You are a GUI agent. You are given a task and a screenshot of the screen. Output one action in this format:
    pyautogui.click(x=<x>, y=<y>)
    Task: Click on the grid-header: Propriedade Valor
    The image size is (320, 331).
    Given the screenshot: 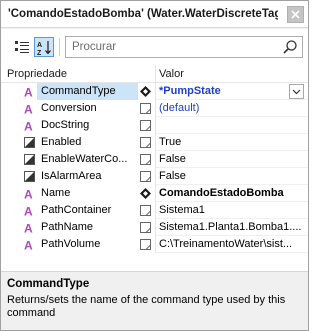 What is the action you would take?
    pyautogui.click(x=154, y=74)
    